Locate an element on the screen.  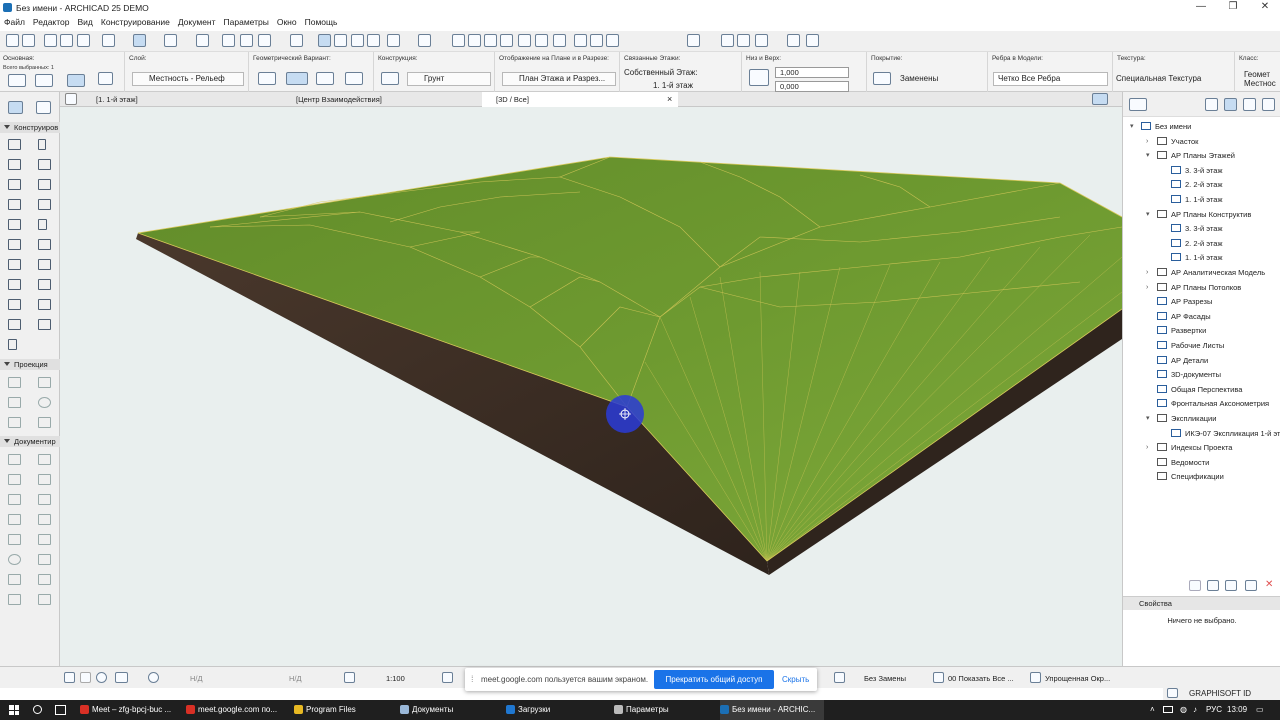
settings-icon is located at coordinates (17, 80).